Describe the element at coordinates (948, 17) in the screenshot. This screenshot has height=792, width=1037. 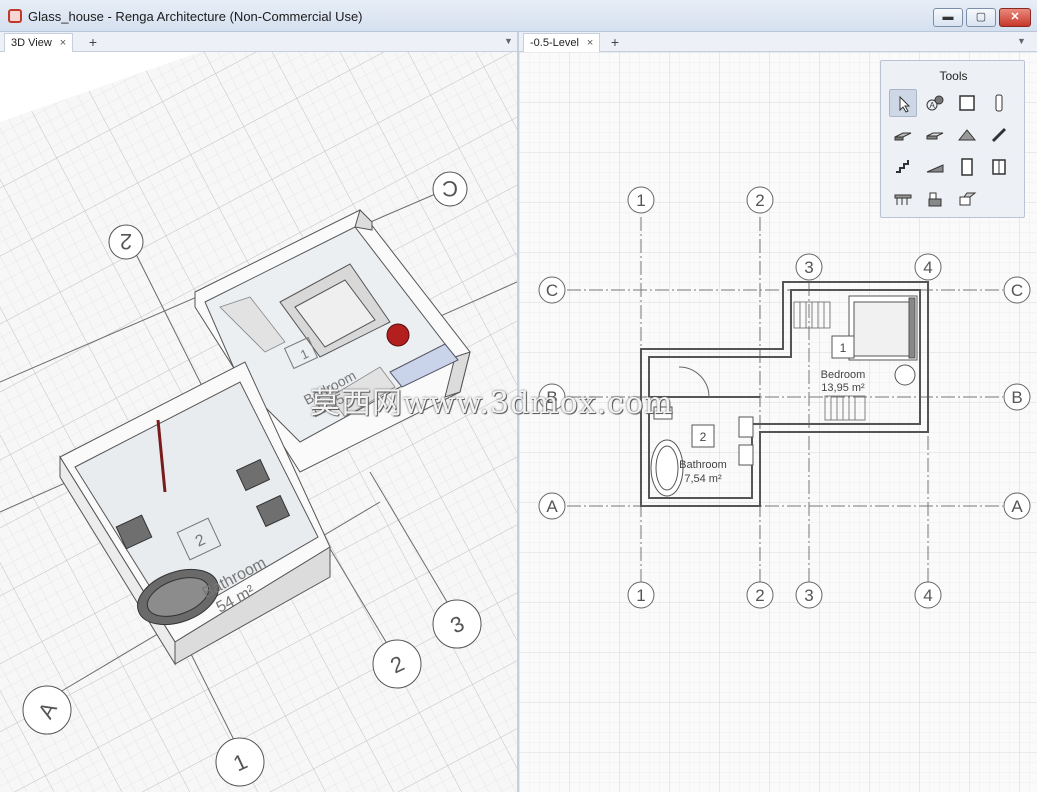
I see `minimize-button: ▬` at that location.